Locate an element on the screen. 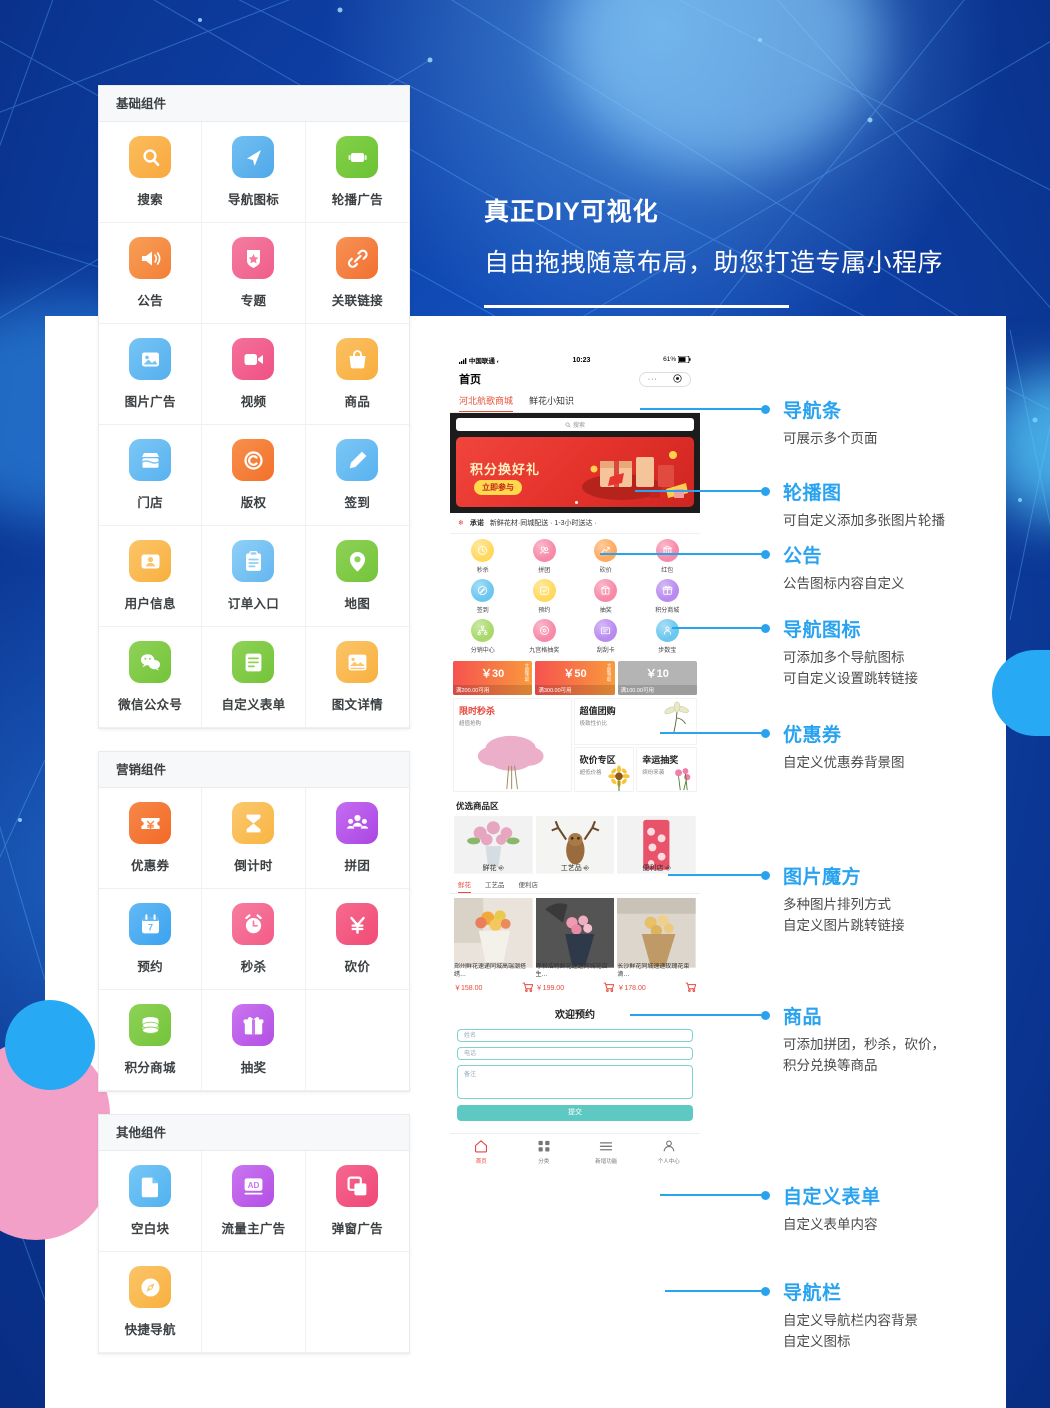 This screenshot has width=1050, height=1408. annotation-title: 轮播图 is located at coordinates (812, 493).